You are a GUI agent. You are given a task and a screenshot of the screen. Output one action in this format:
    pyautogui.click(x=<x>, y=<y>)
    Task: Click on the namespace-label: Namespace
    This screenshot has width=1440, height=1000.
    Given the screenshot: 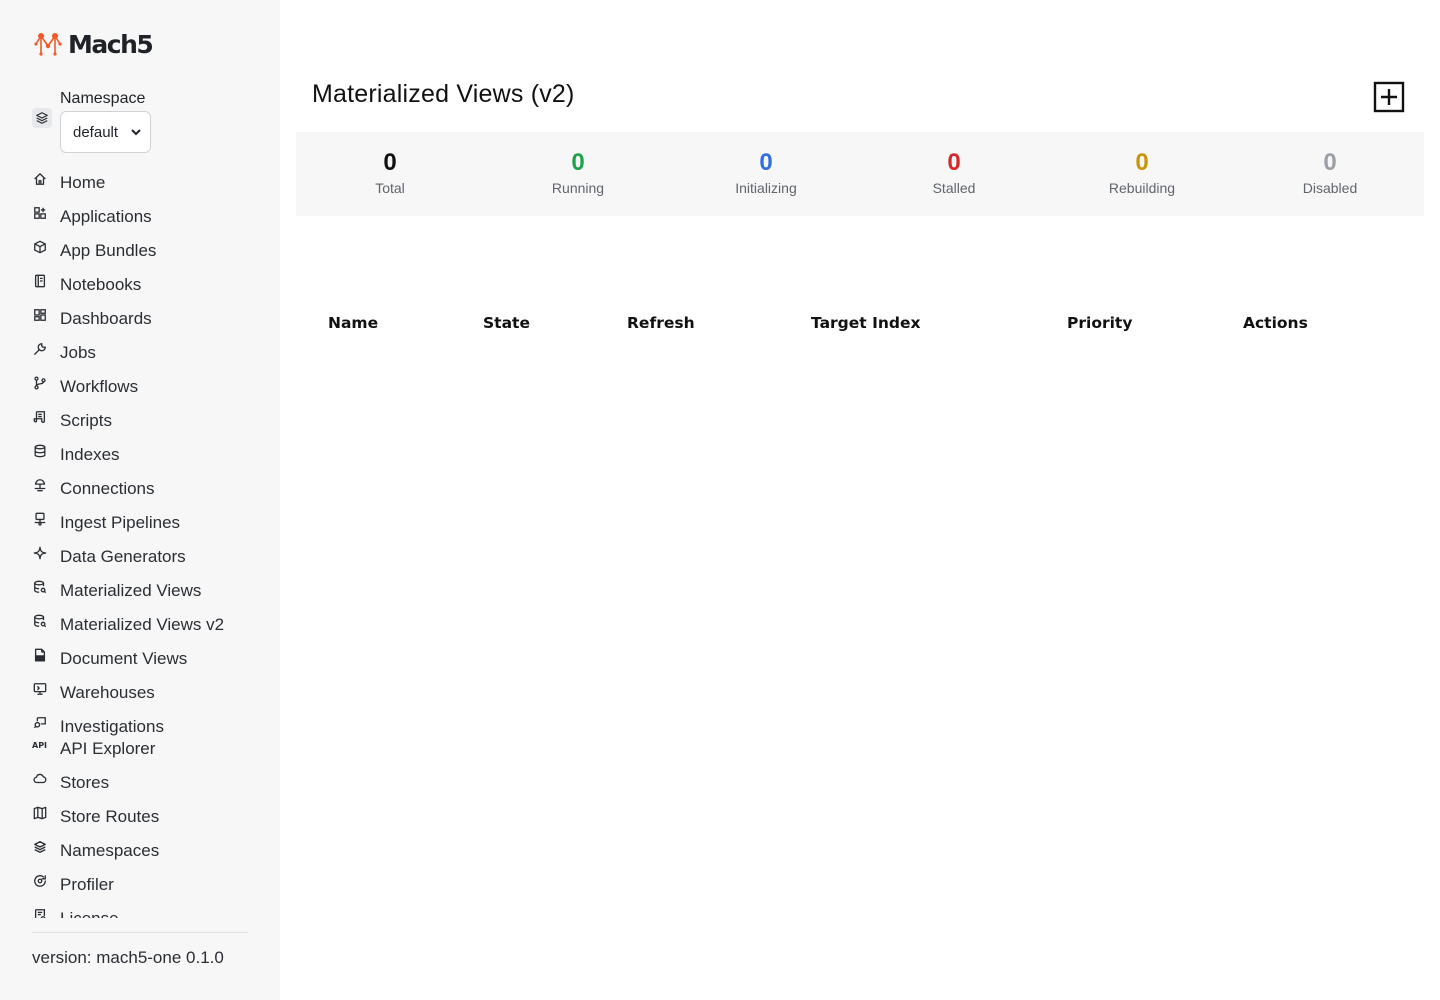 What is the action you would take?
    pyautogui.click(x=103, y=98)
    